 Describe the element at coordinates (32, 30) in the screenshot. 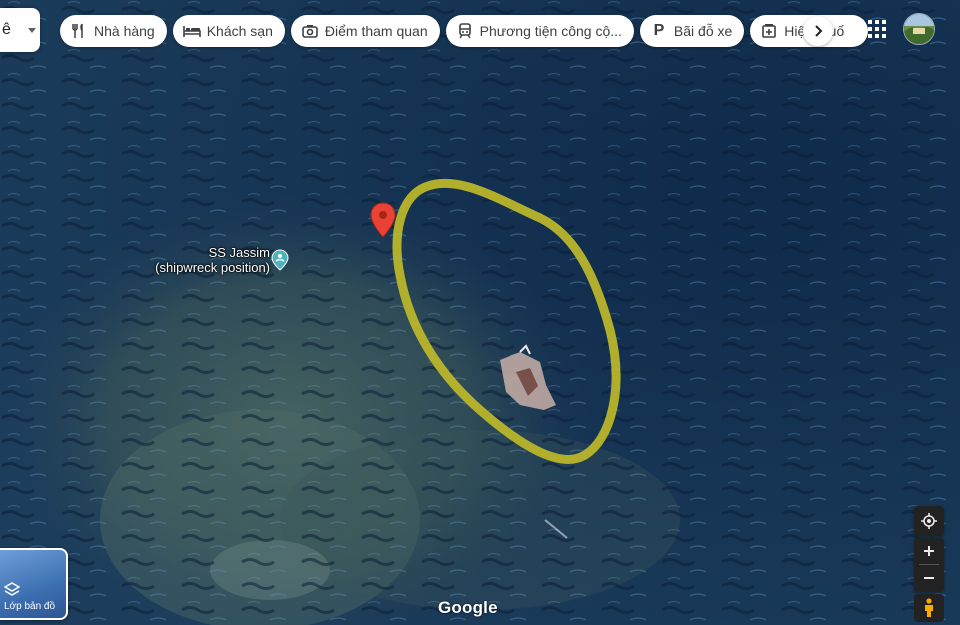

I see `chevron-down-icon` at that location.